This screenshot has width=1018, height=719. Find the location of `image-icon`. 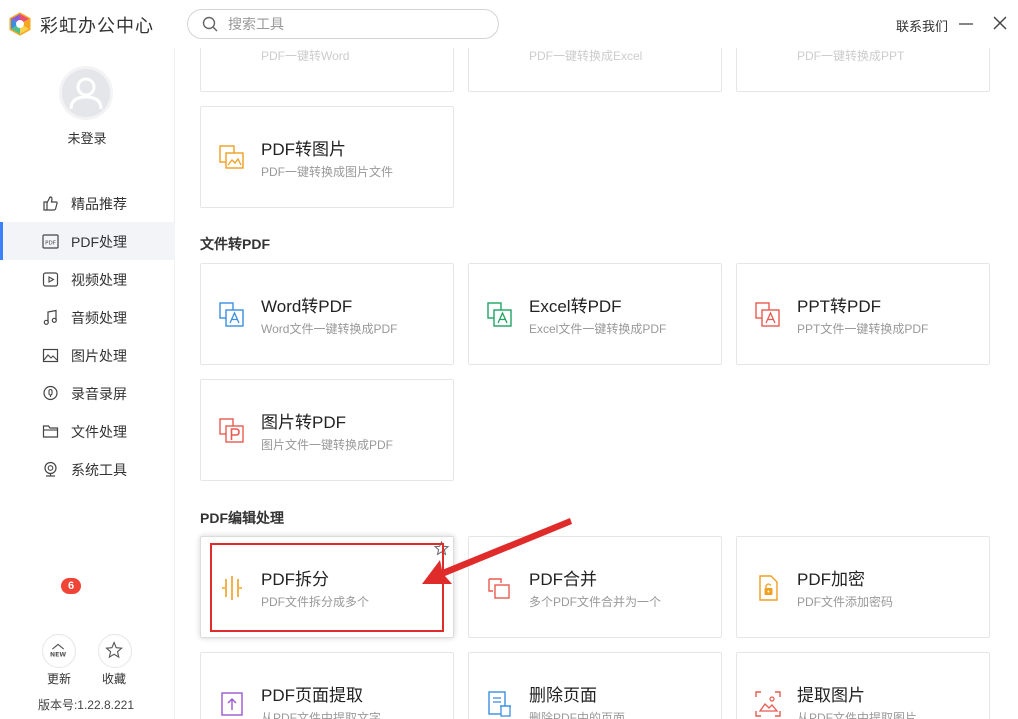

image-icon is located at coordinates (50, 355).